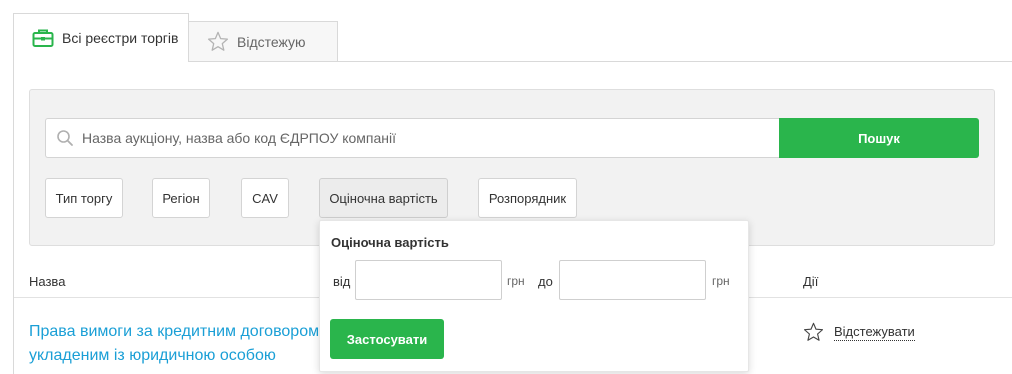 The width and height of the screenshot is (1012, 374). What do you see at coordinates (545, 281) in the screenshot?
I see `to-label: до` at bounding box center [545, 281].